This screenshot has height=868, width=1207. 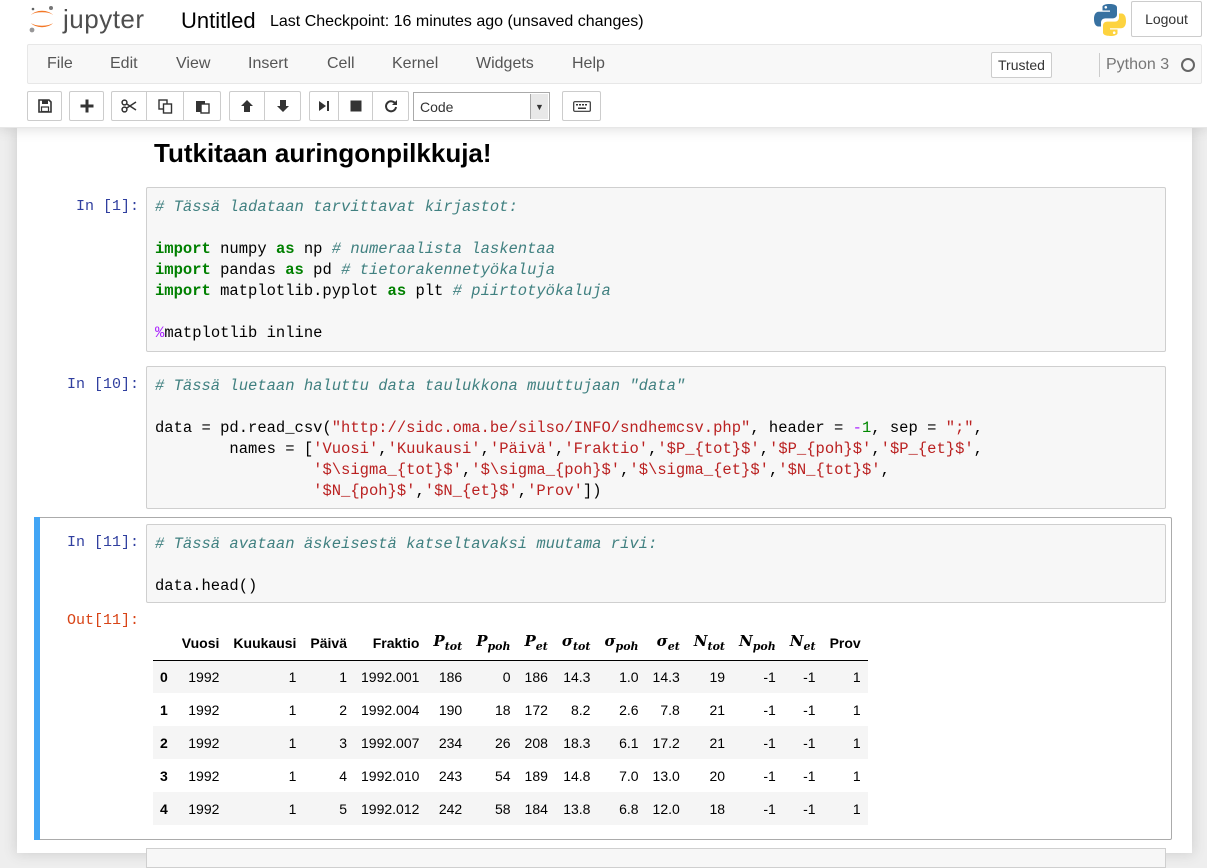 I want to click on menu-widgets: Widgets, so click(x=505, y=64).